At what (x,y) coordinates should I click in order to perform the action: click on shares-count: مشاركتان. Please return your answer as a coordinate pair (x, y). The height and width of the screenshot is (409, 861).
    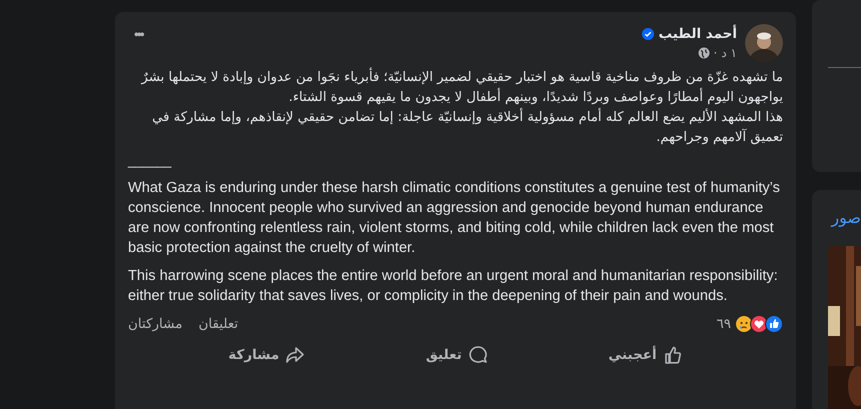
    Looking at the image, I should click on (155, 324).